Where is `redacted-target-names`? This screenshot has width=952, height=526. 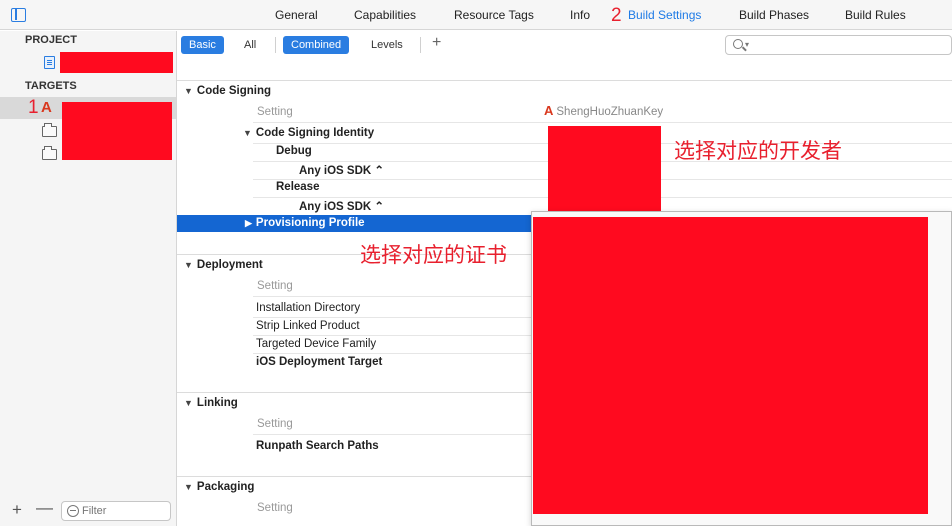
redacted-target-names is located at coordinates (117, 131).